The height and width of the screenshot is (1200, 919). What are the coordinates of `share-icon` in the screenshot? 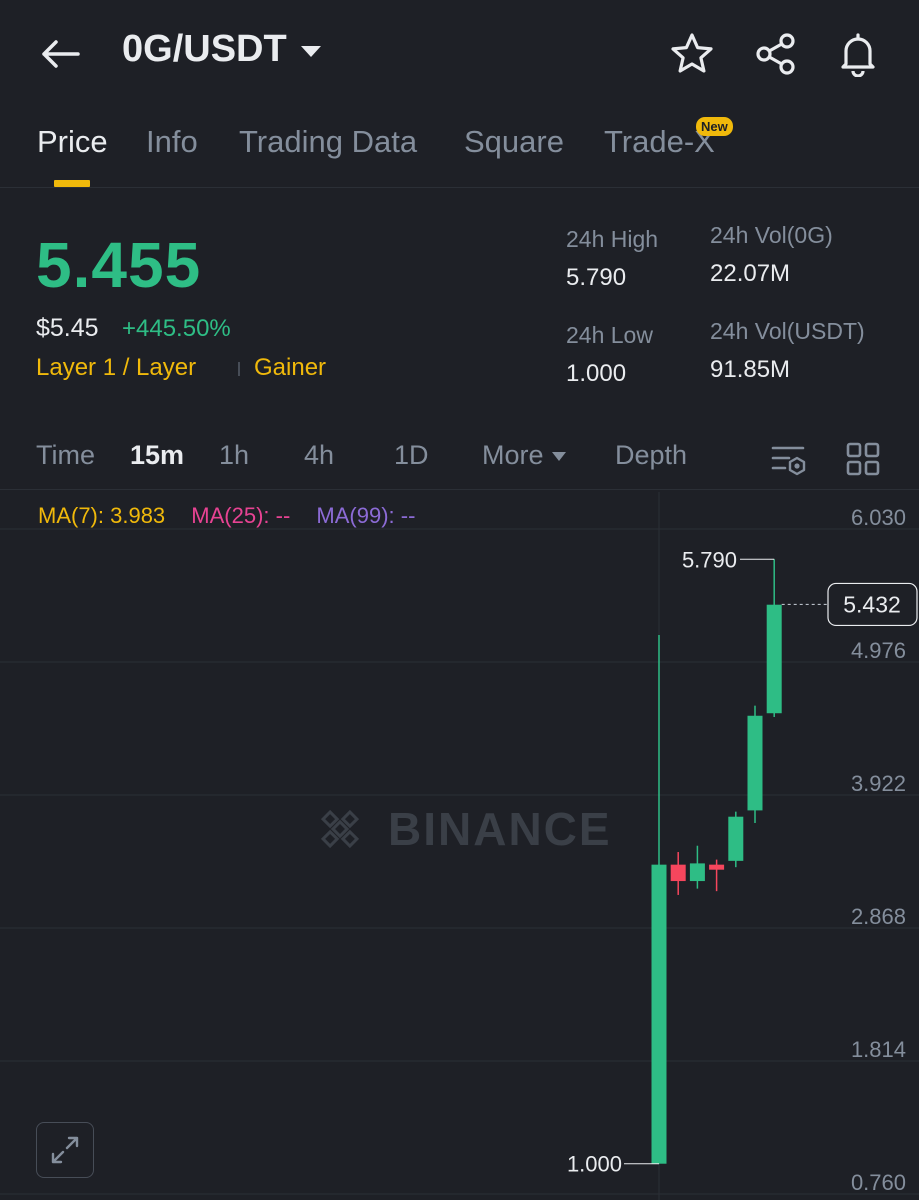 It's located at (775, 54).